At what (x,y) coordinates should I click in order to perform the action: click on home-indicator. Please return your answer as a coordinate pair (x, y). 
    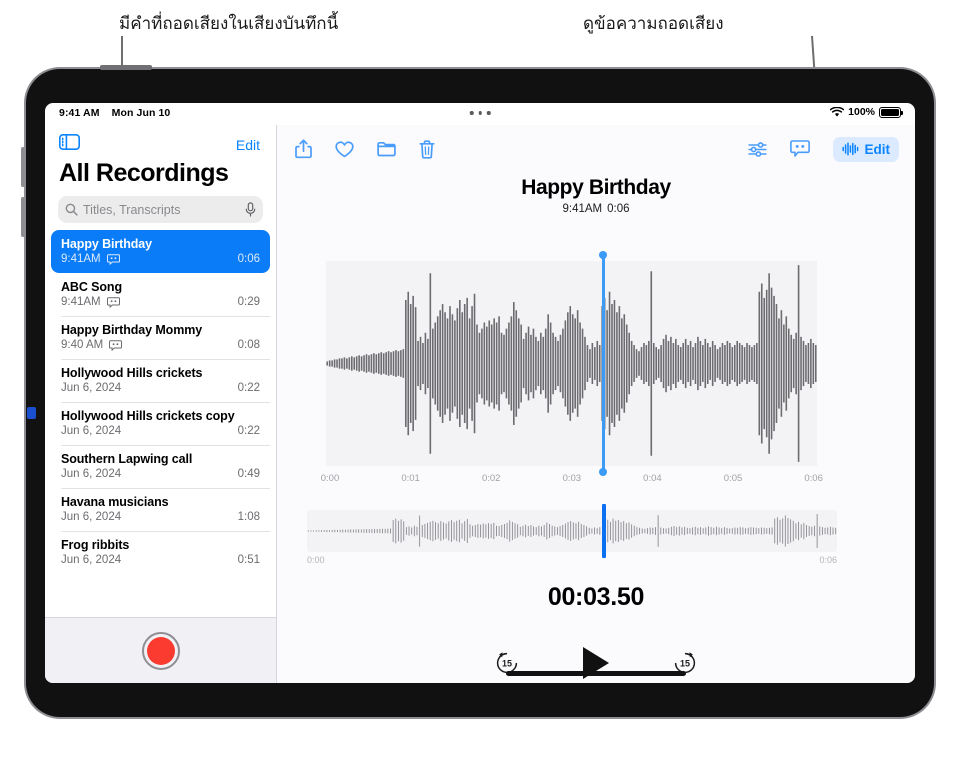
    Looking at the image, I should click on (596, 673).